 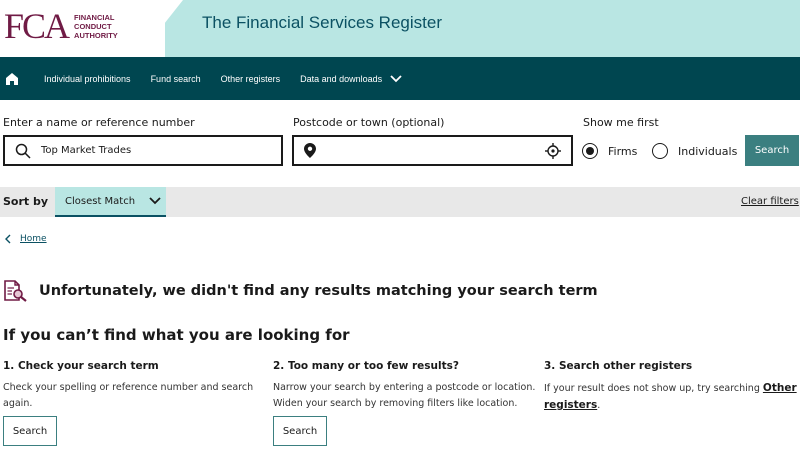 I want to click on sort-bar: Sort by Closest Match, so click(x=400, y=202).